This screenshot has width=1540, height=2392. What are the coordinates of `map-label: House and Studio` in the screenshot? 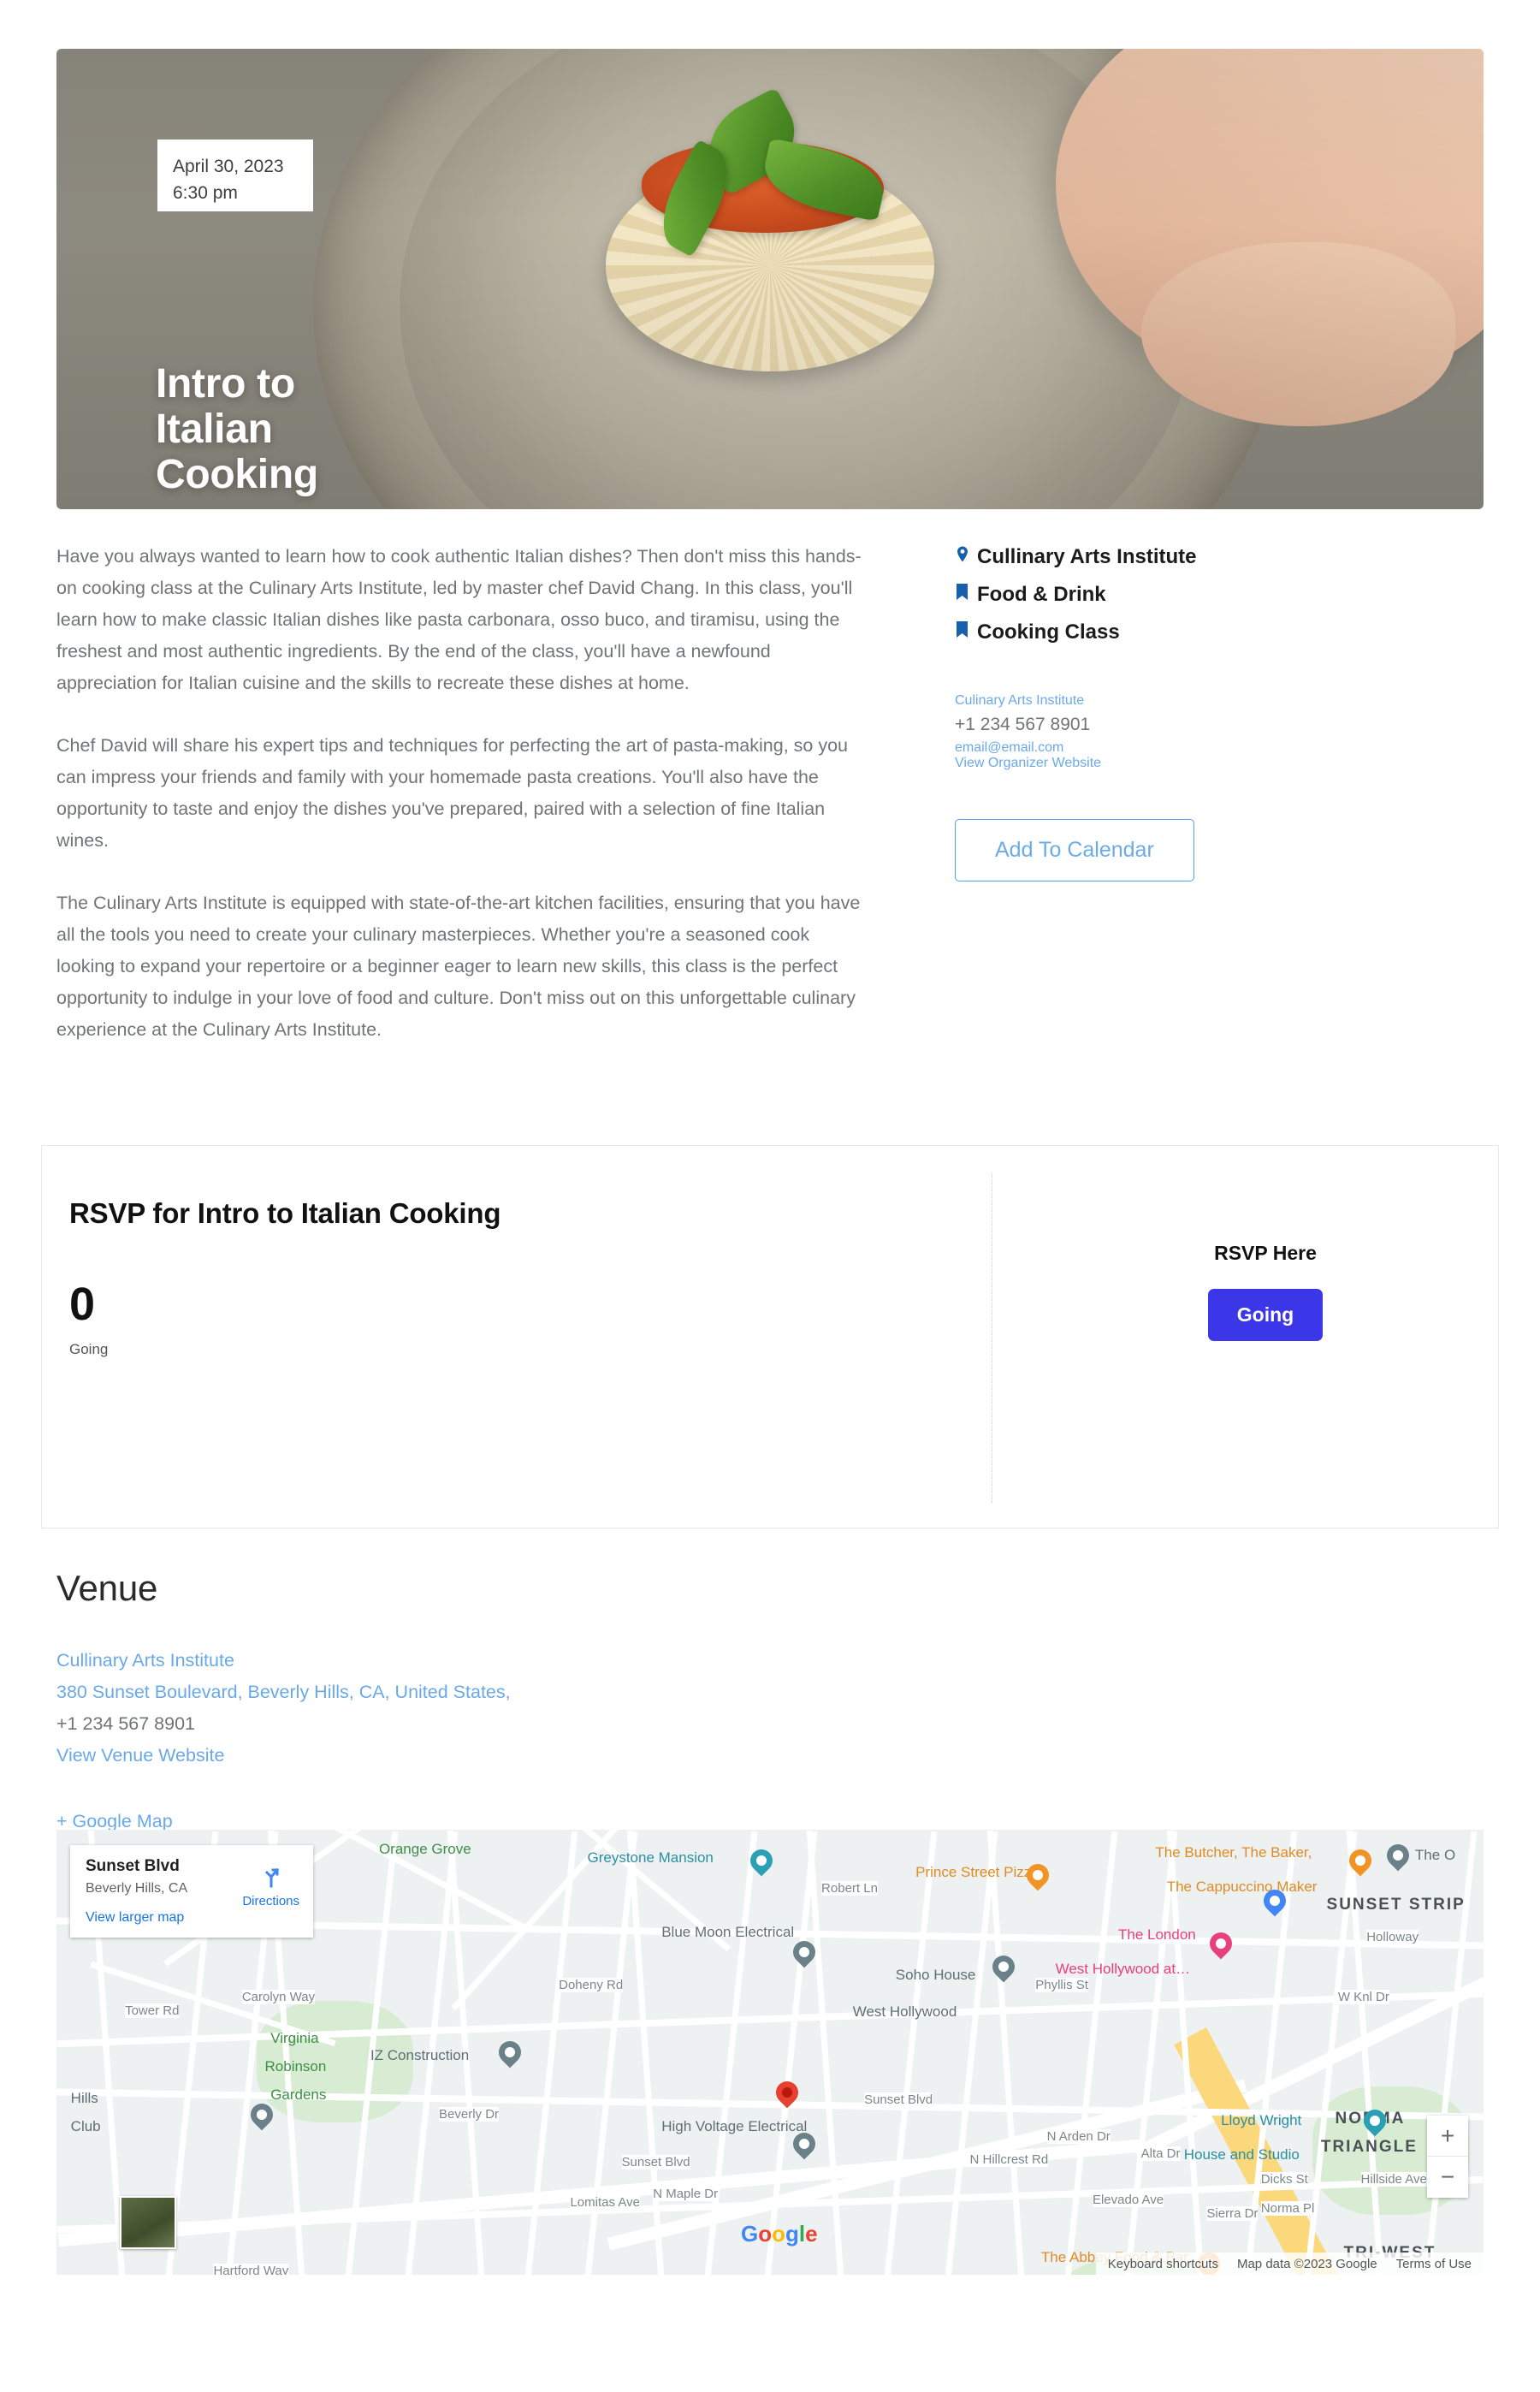 It's located at (1241, 2154).